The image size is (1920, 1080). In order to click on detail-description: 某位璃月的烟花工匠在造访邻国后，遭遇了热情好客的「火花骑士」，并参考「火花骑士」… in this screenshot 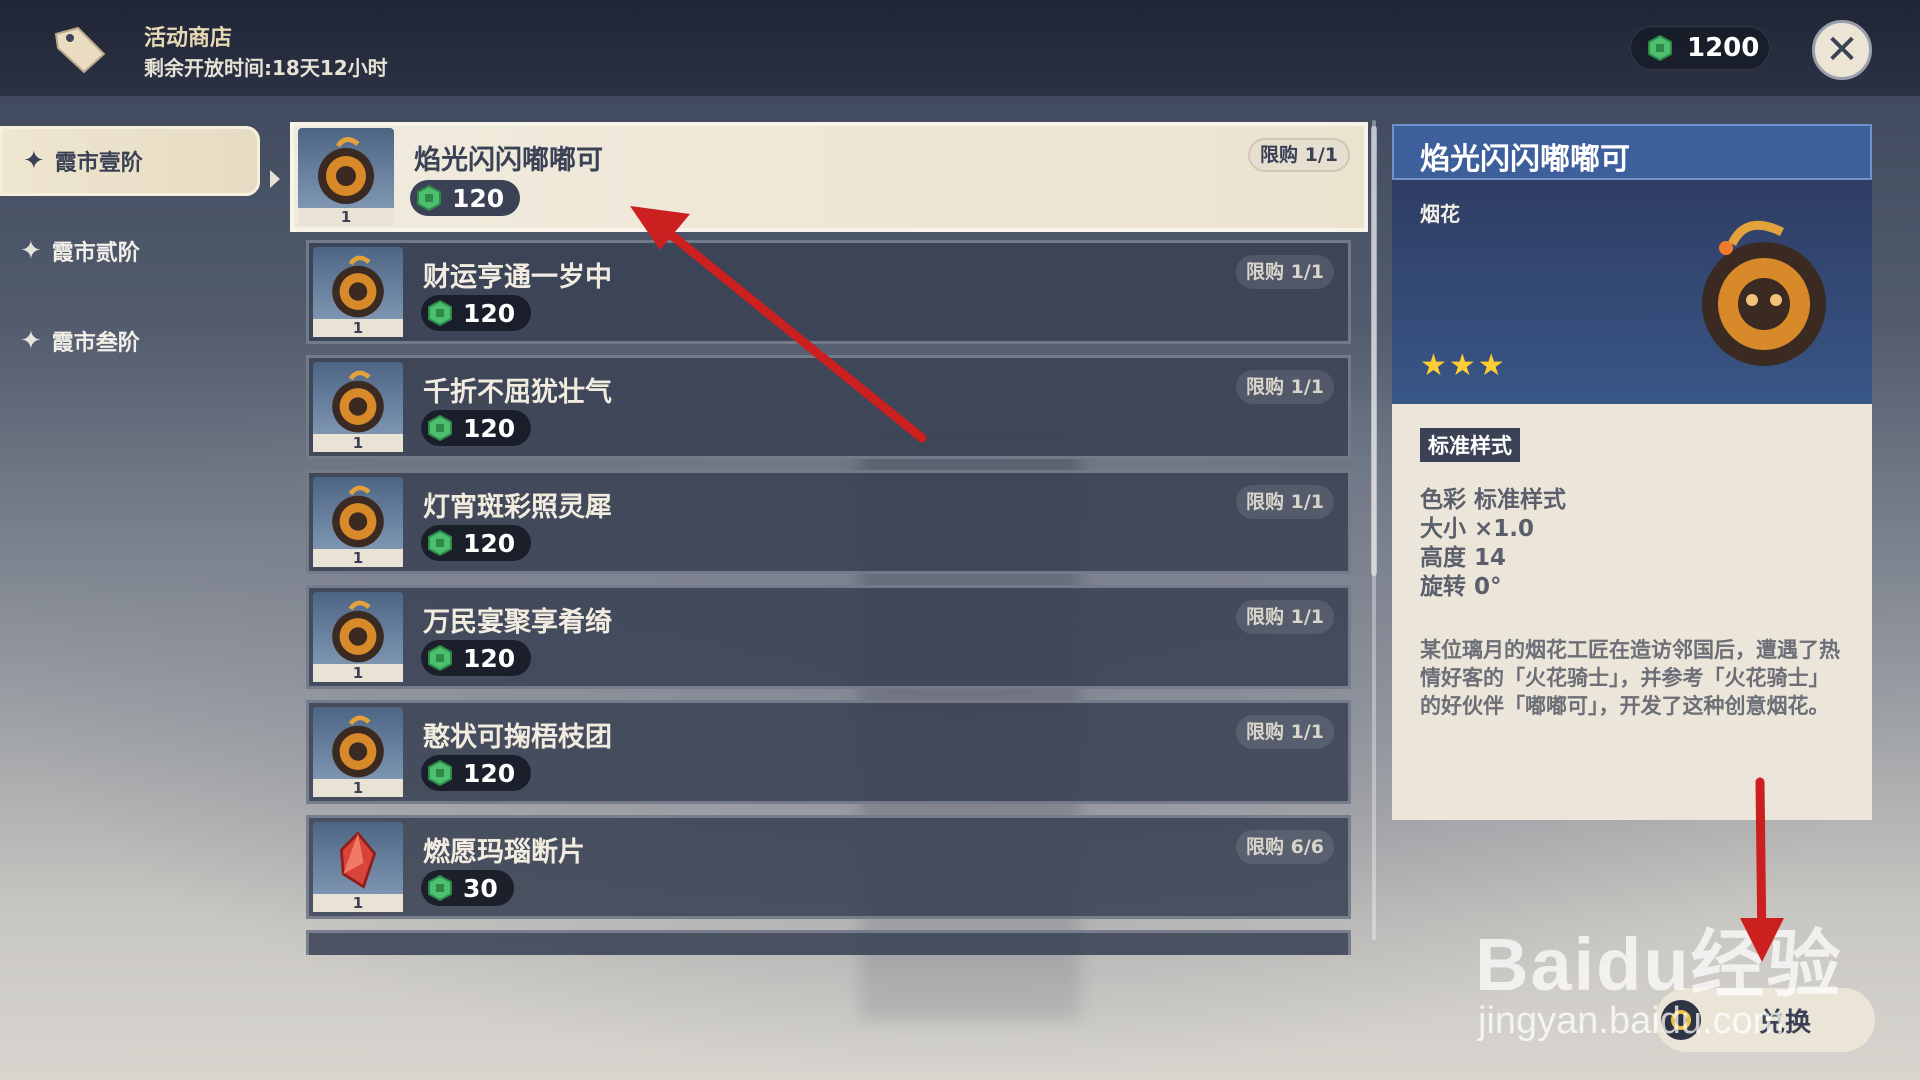, I will do `click(1630, 678)`.